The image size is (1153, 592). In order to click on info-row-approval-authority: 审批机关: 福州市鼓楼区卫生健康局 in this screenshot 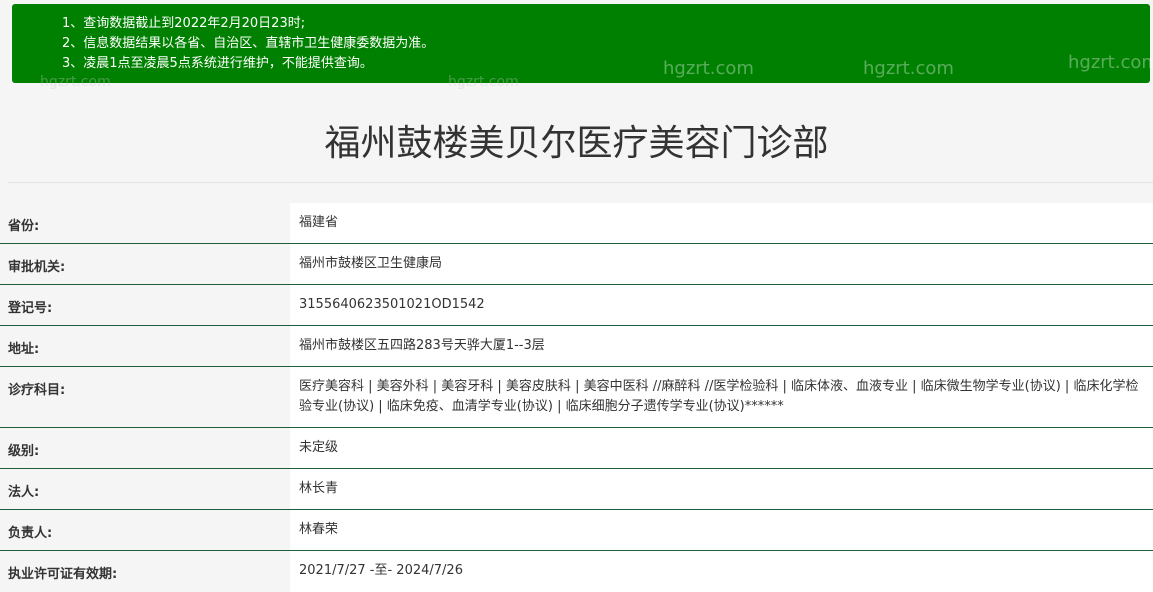, I will do `click(576, 264)`.